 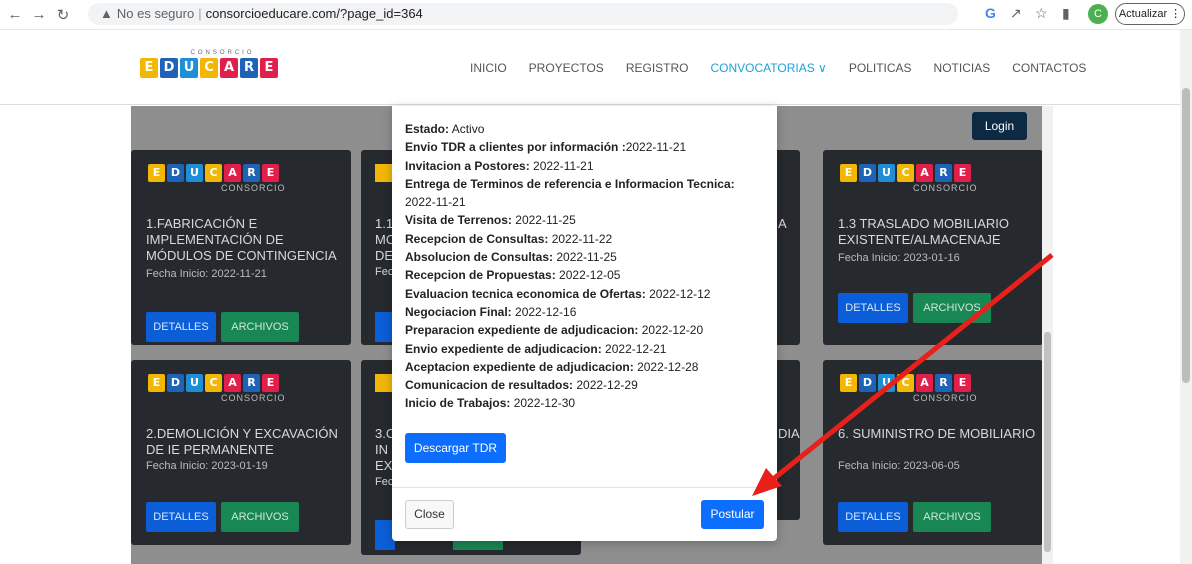 I want to click on annotation-arrow, so click(x=903, y=374).